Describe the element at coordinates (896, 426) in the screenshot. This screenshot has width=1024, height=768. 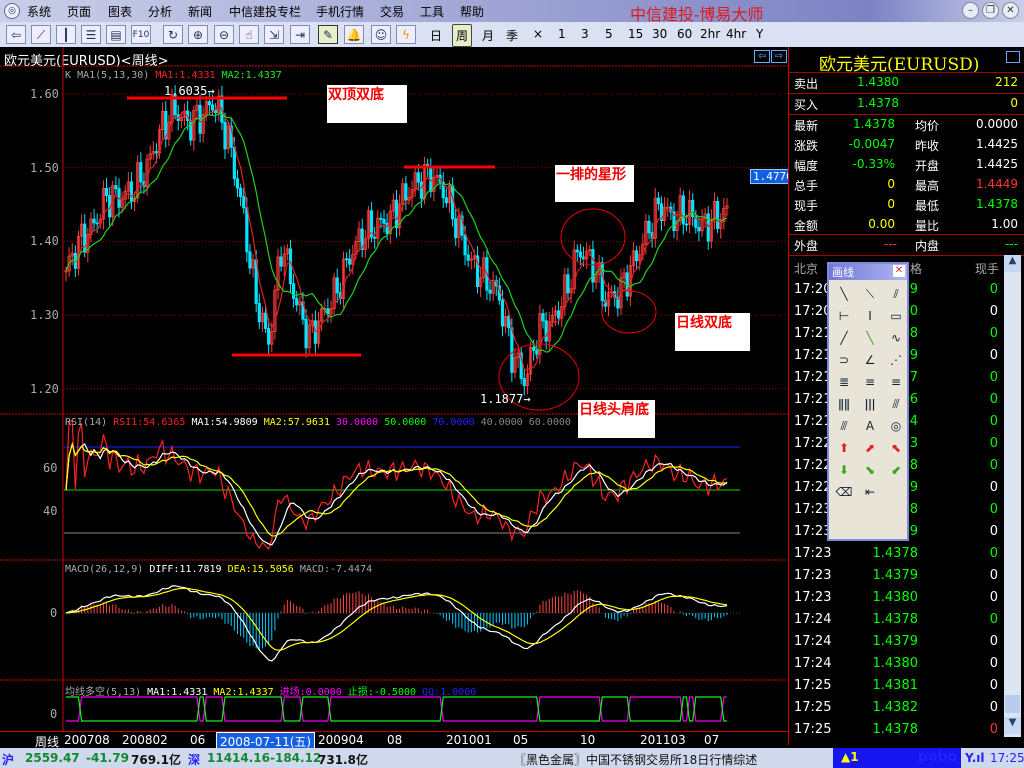
I see `gann-circle-icon: ◎` at that location.